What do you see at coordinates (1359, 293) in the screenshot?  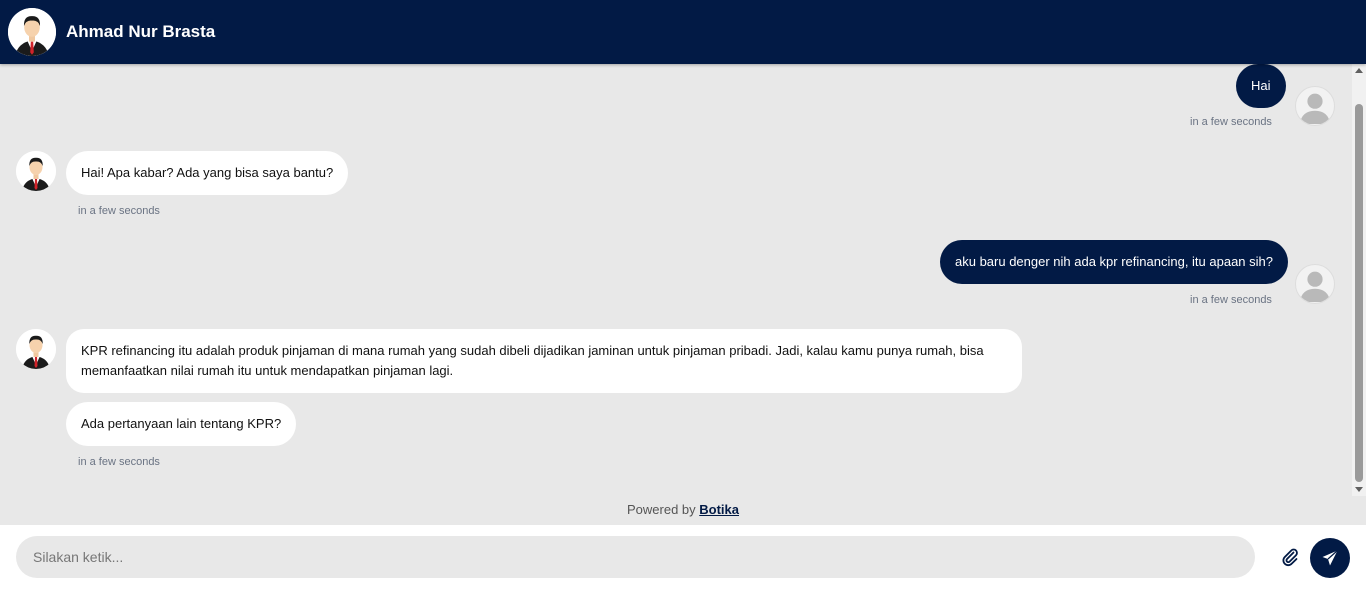 I see `scrollbar-thumb` at bounding box center [1359, 293].